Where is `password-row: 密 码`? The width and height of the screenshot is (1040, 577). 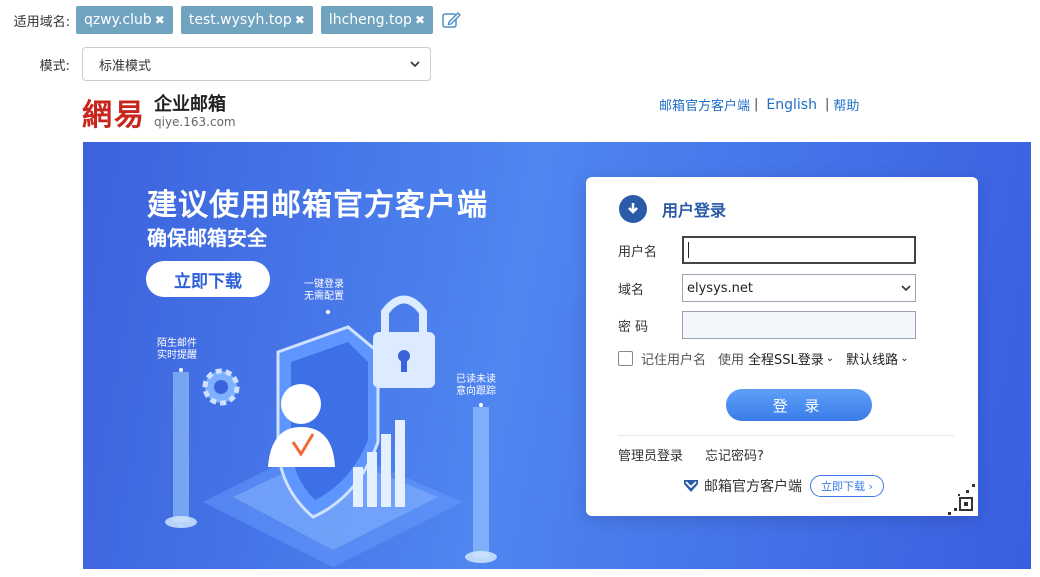 password-row: 密 码 is located at coordinates (767, 325).